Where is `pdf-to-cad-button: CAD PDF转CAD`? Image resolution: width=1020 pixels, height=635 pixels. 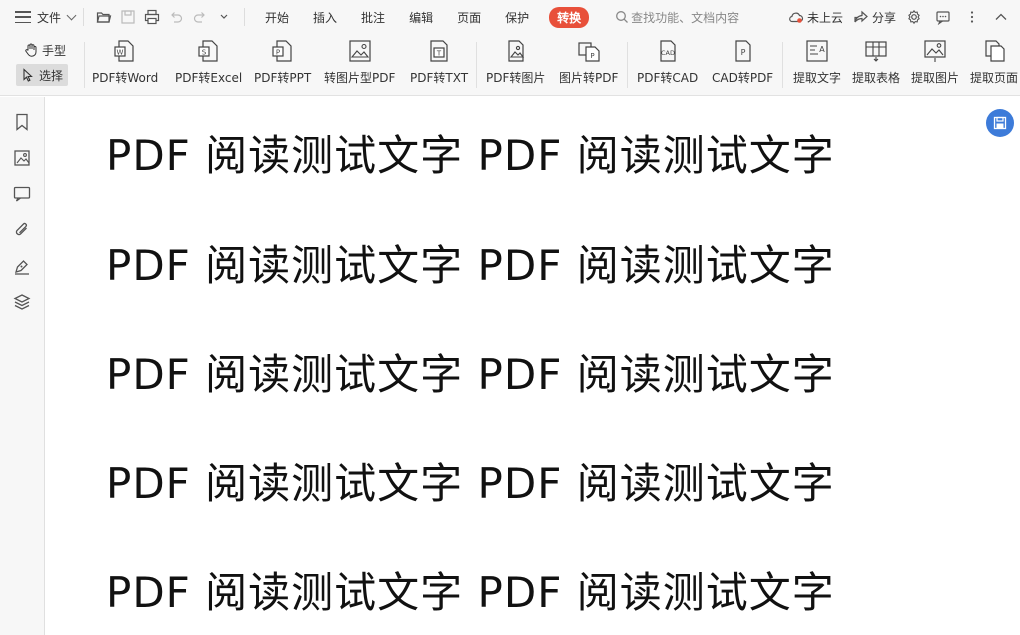 pdf-to-cad-button: CAD PDF转CAD is located at coordinates (667, 62).